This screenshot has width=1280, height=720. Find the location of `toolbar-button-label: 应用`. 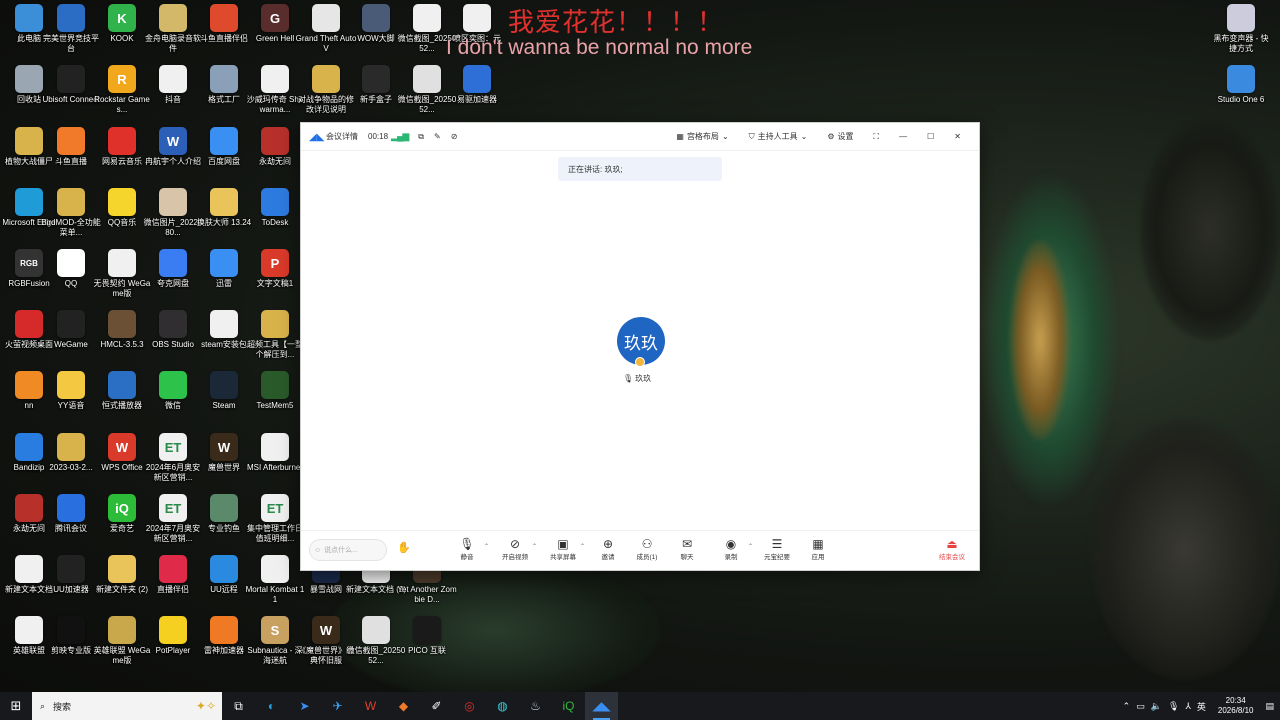

toolbar-button-label: 应用 is located at coordinates (818, 557).